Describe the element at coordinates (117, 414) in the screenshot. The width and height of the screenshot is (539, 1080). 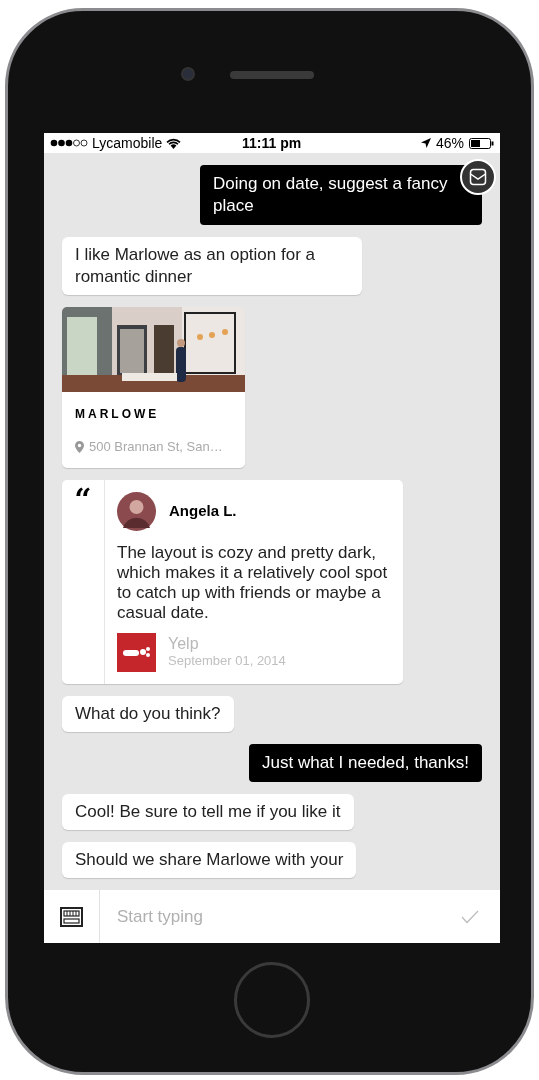
I see `place-name: MARLOWE` at that location.